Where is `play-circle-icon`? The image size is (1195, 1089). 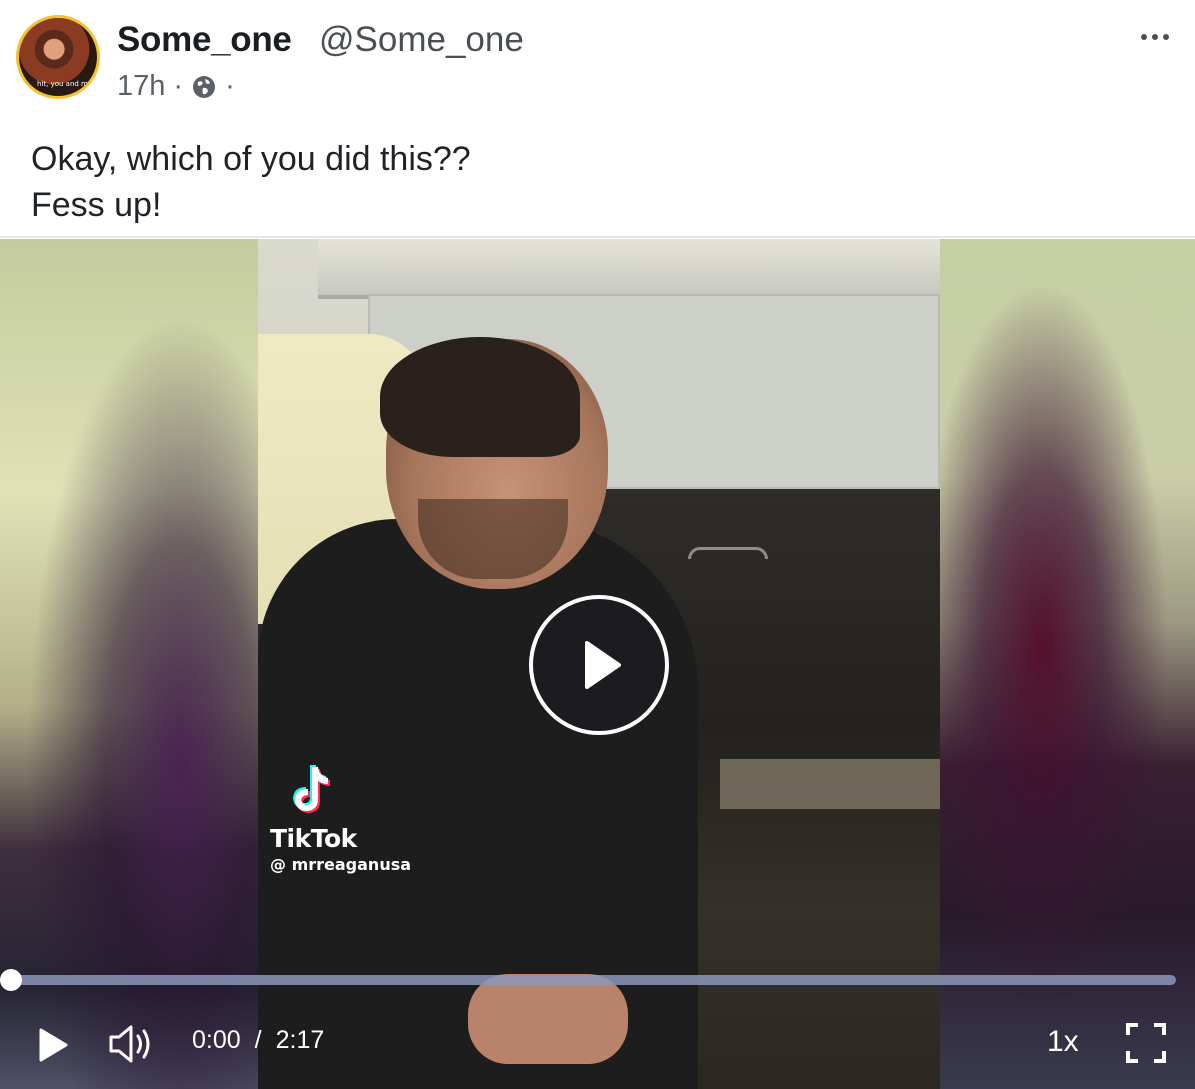 play-circle-icon is located at coordinates (603, 665).